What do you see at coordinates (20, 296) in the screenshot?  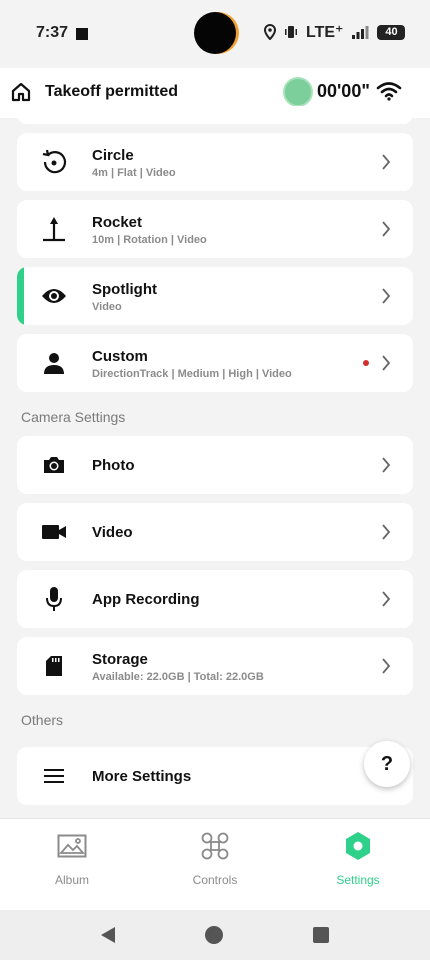 I see `active-indicator` at bounding box center [20, 296].